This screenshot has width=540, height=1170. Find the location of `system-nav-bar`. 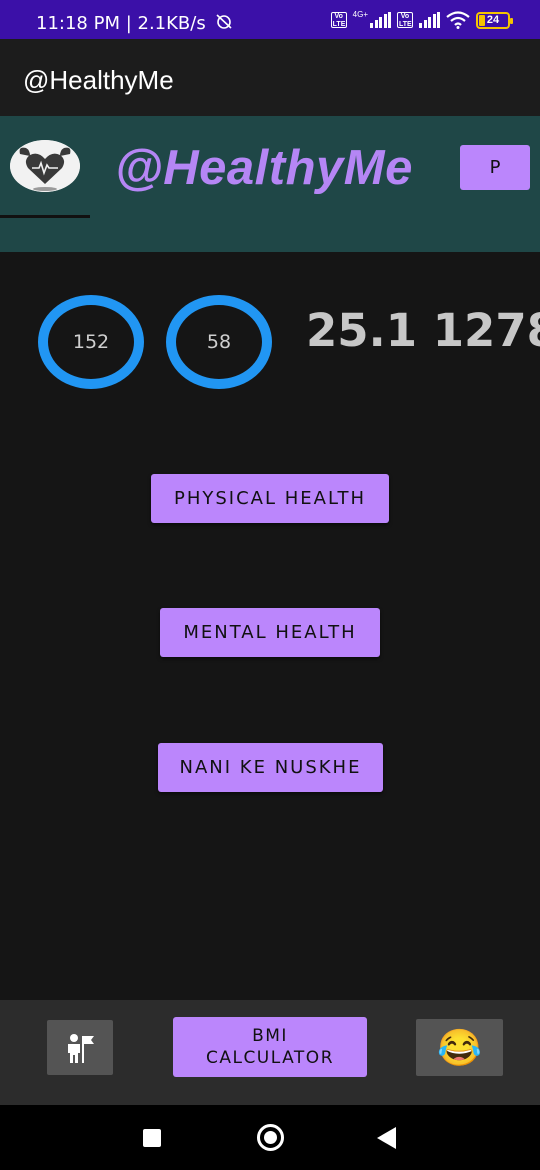

system-nav-bar is located at coordinates (270, 1137).